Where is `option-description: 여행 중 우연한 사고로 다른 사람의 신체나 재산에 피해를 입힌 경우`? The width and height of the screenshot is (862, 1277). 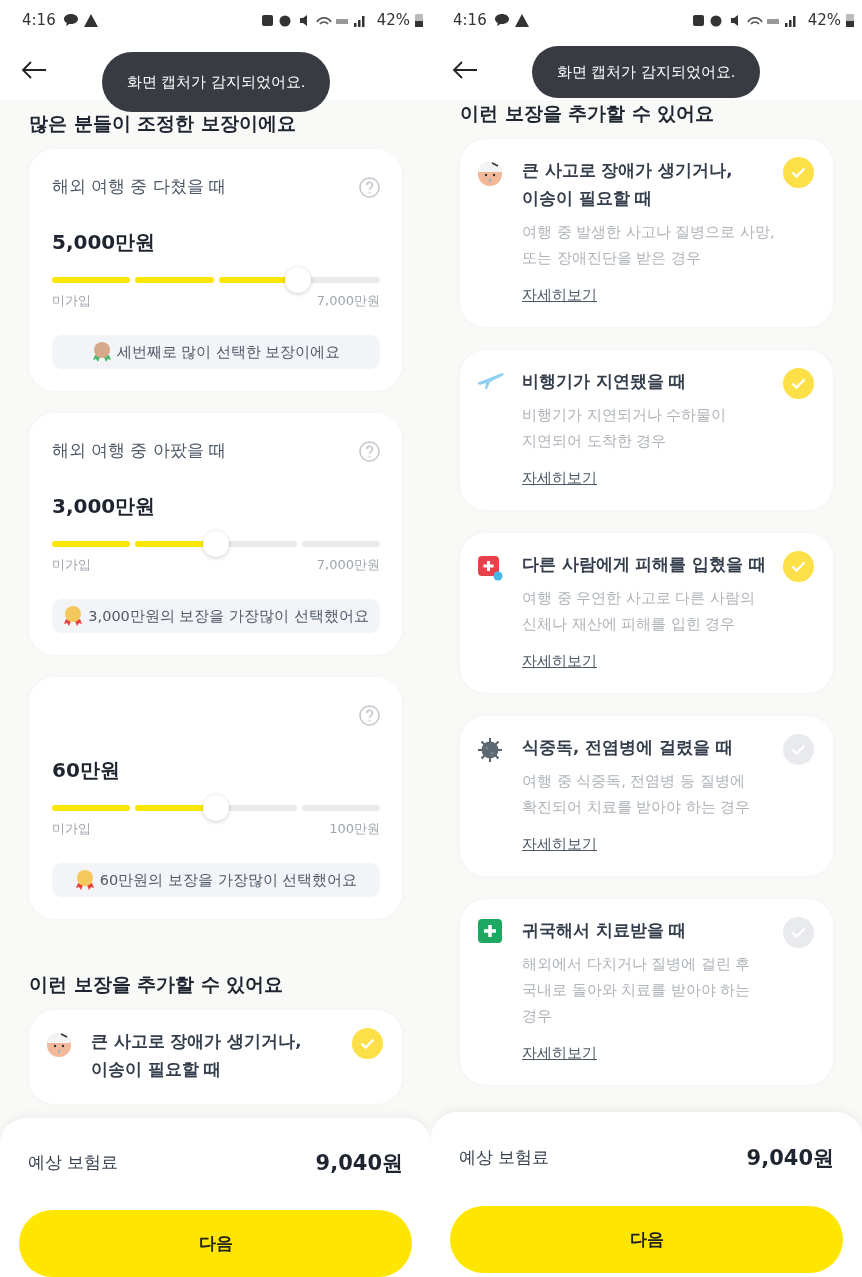
option-description: 여행 중 우연한 사고로 다른 사람의 신체나 재산에 피해를 입힌 경우 is located at coordinates (639, 611).